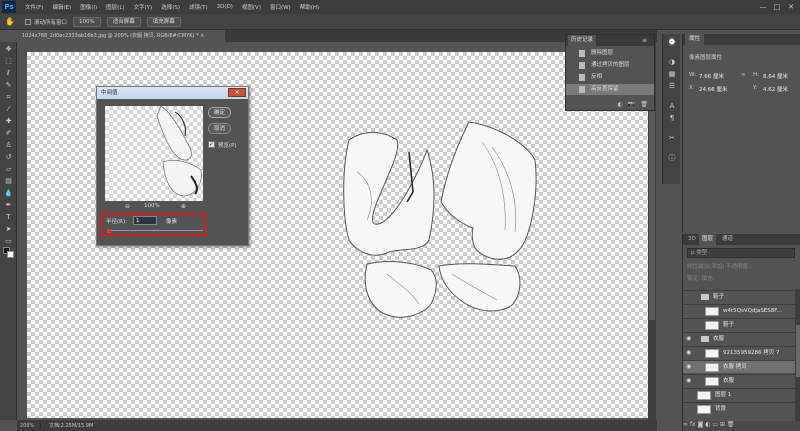  Describe the element at coordinates (672, 158) in the screenshot. I see `info-panel-icon: ⓘ` at that location.